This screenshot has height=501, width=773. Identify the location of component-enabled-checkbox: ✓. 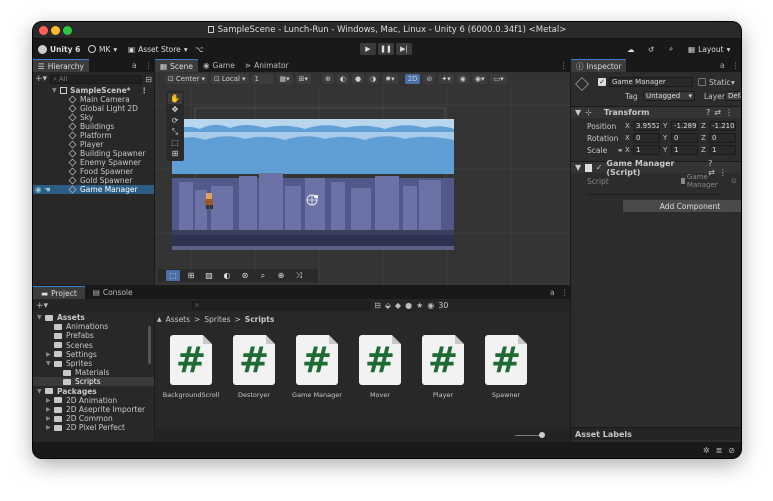
(599, 167).